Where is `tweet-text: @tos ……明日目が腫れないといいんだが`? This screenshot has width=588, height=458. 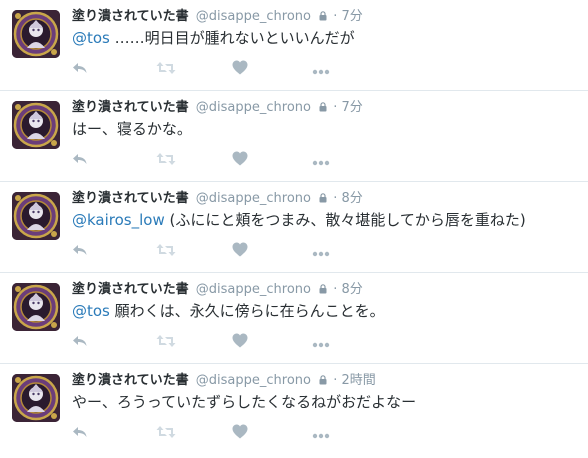
tweet-text: @tos ……明日目が腫れないといいんだが is located at coordinates (213, 38).